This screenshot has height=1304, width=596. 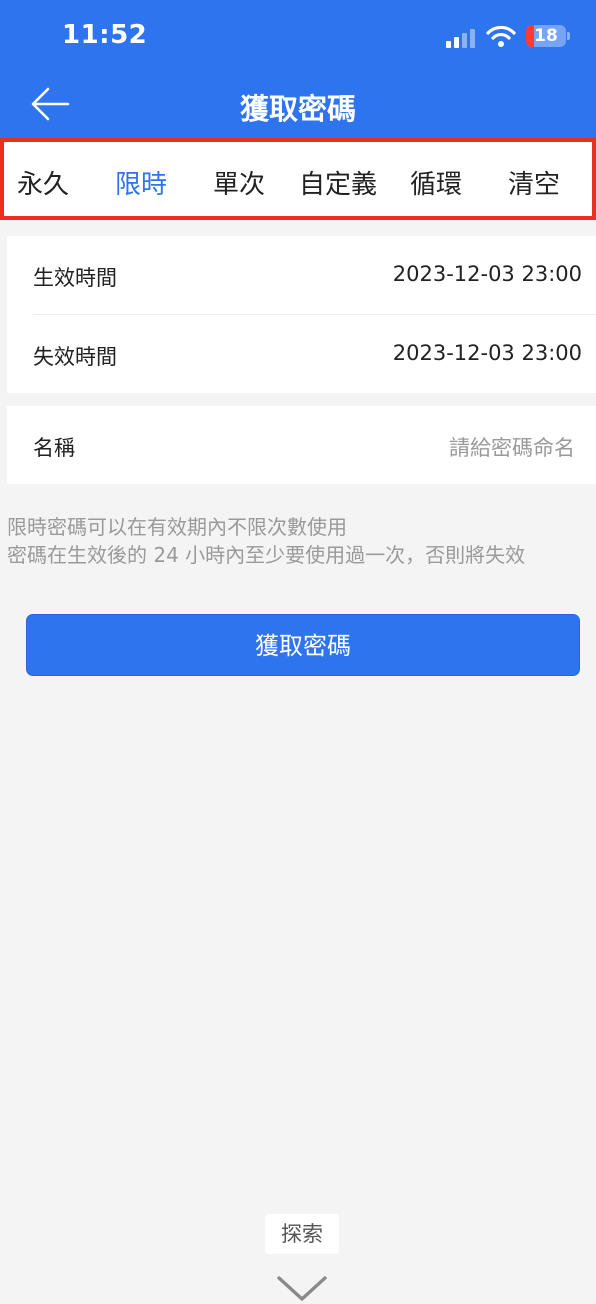 What do you see at coordinates (487, 274) in the screenshot?
I see `start-time-value: 2023-12-03 23:00` at bounding box center [487, 274].